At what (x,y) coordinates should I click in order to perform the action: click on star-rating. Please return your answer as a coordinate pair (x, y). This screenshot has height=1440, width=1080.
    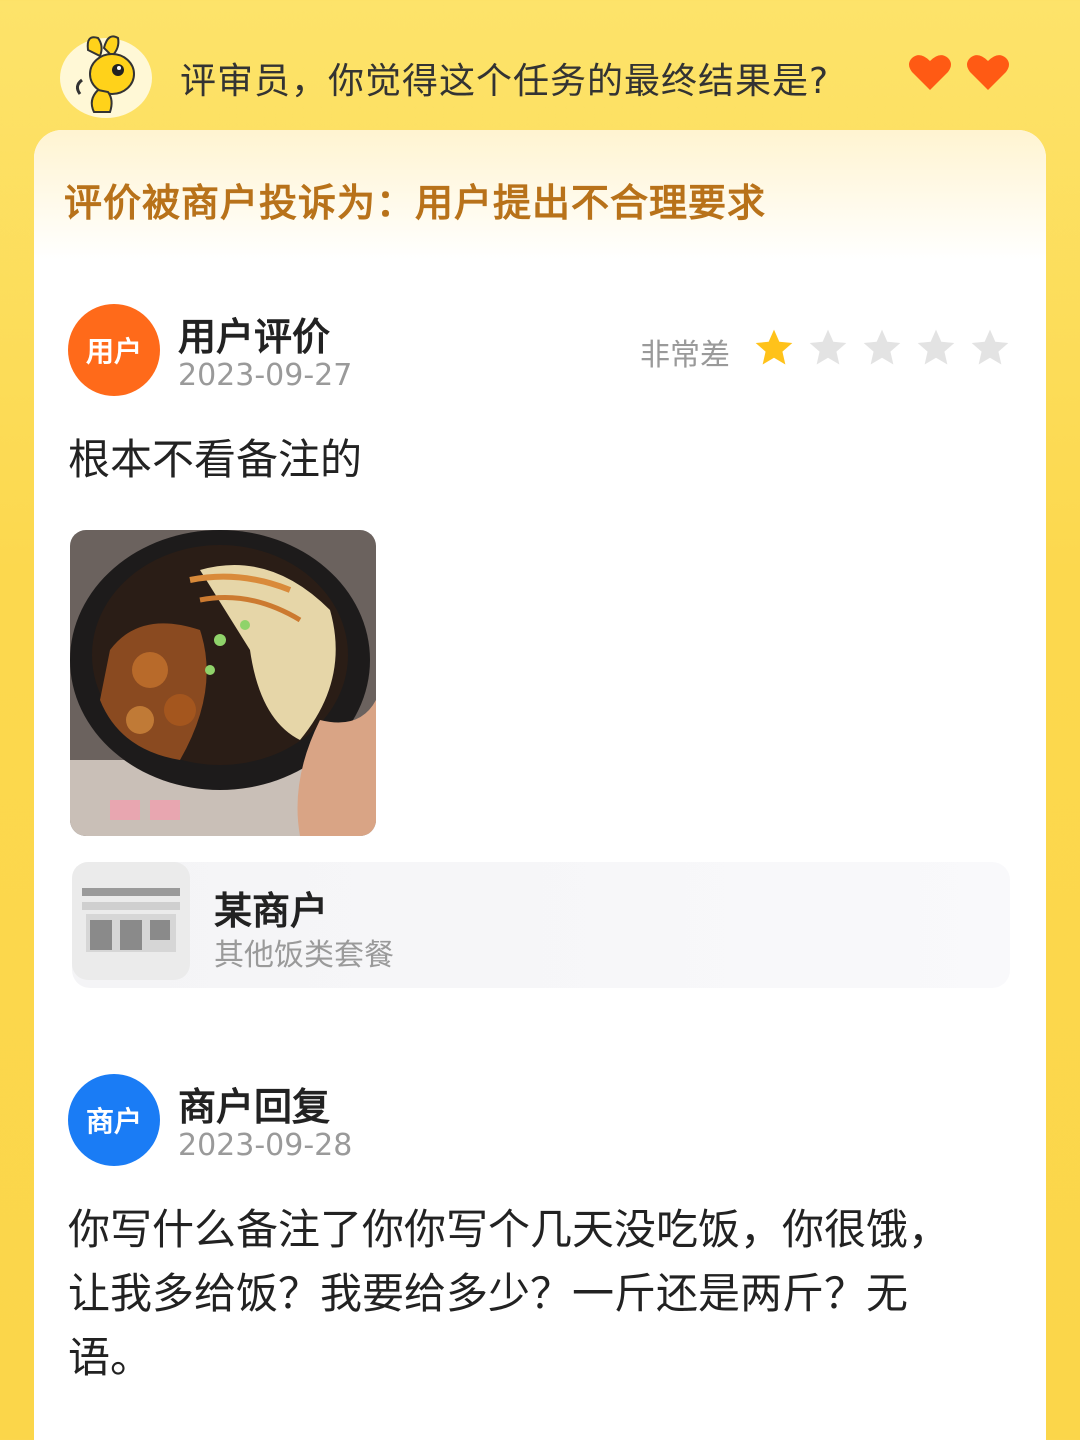
    Looking at the image, I should click on (882, 348).